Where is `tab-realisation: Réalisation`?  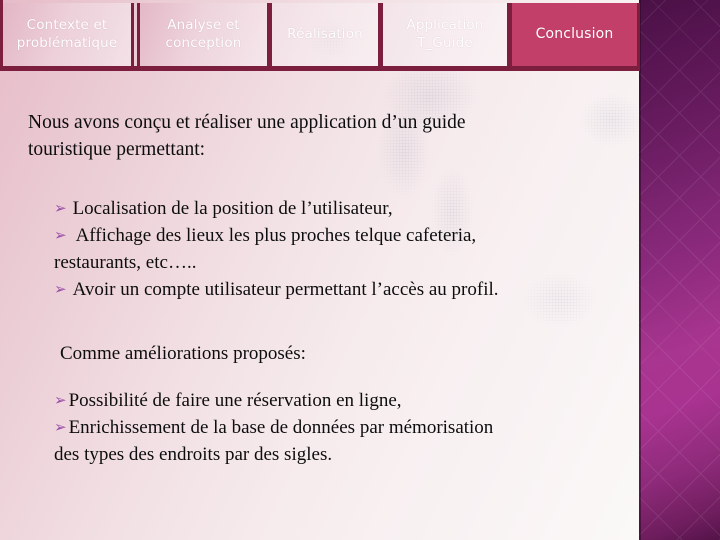 tab-realisation: Réalisation is located at coordinates (325, 34).